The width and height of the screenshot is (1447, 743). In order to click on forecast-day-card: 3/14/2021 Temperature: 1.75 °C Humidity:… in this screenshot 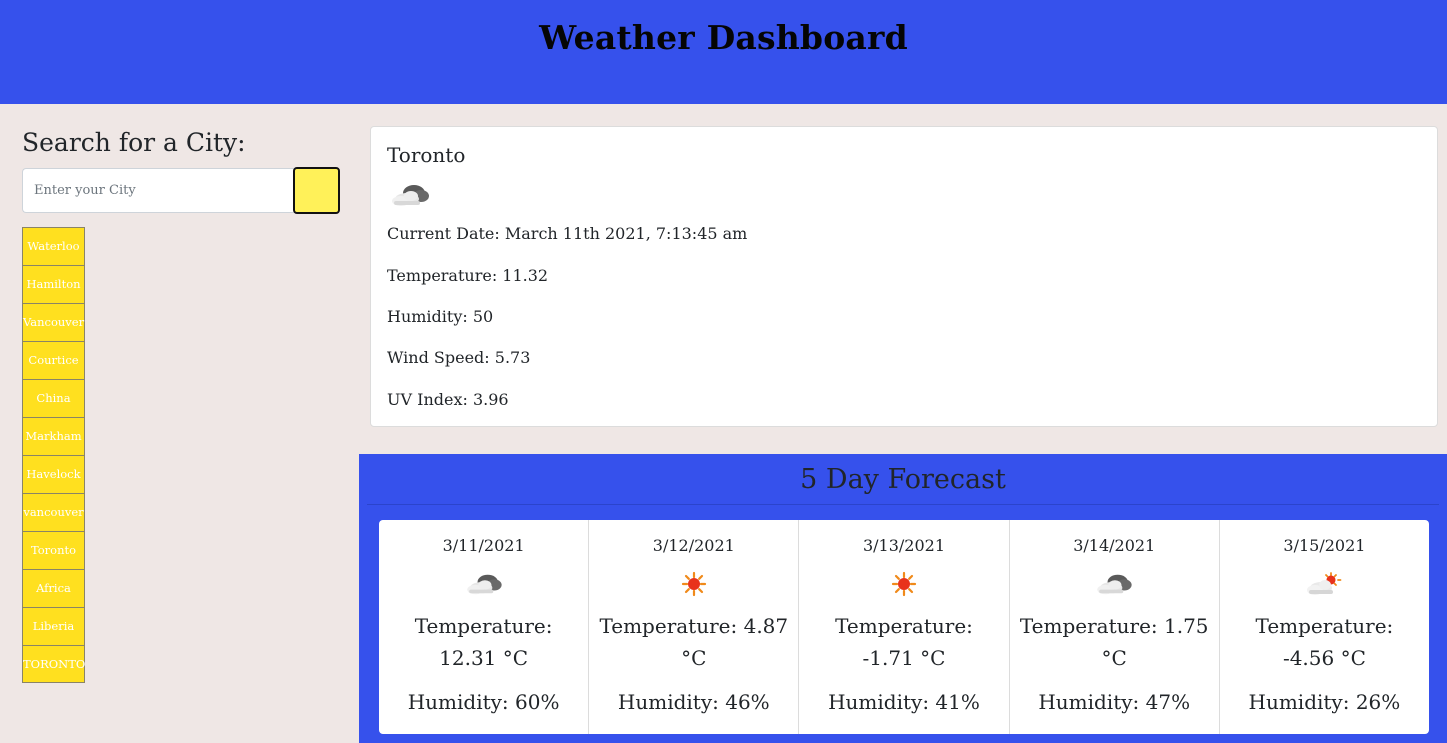, I will do `click(1115, 627)`.